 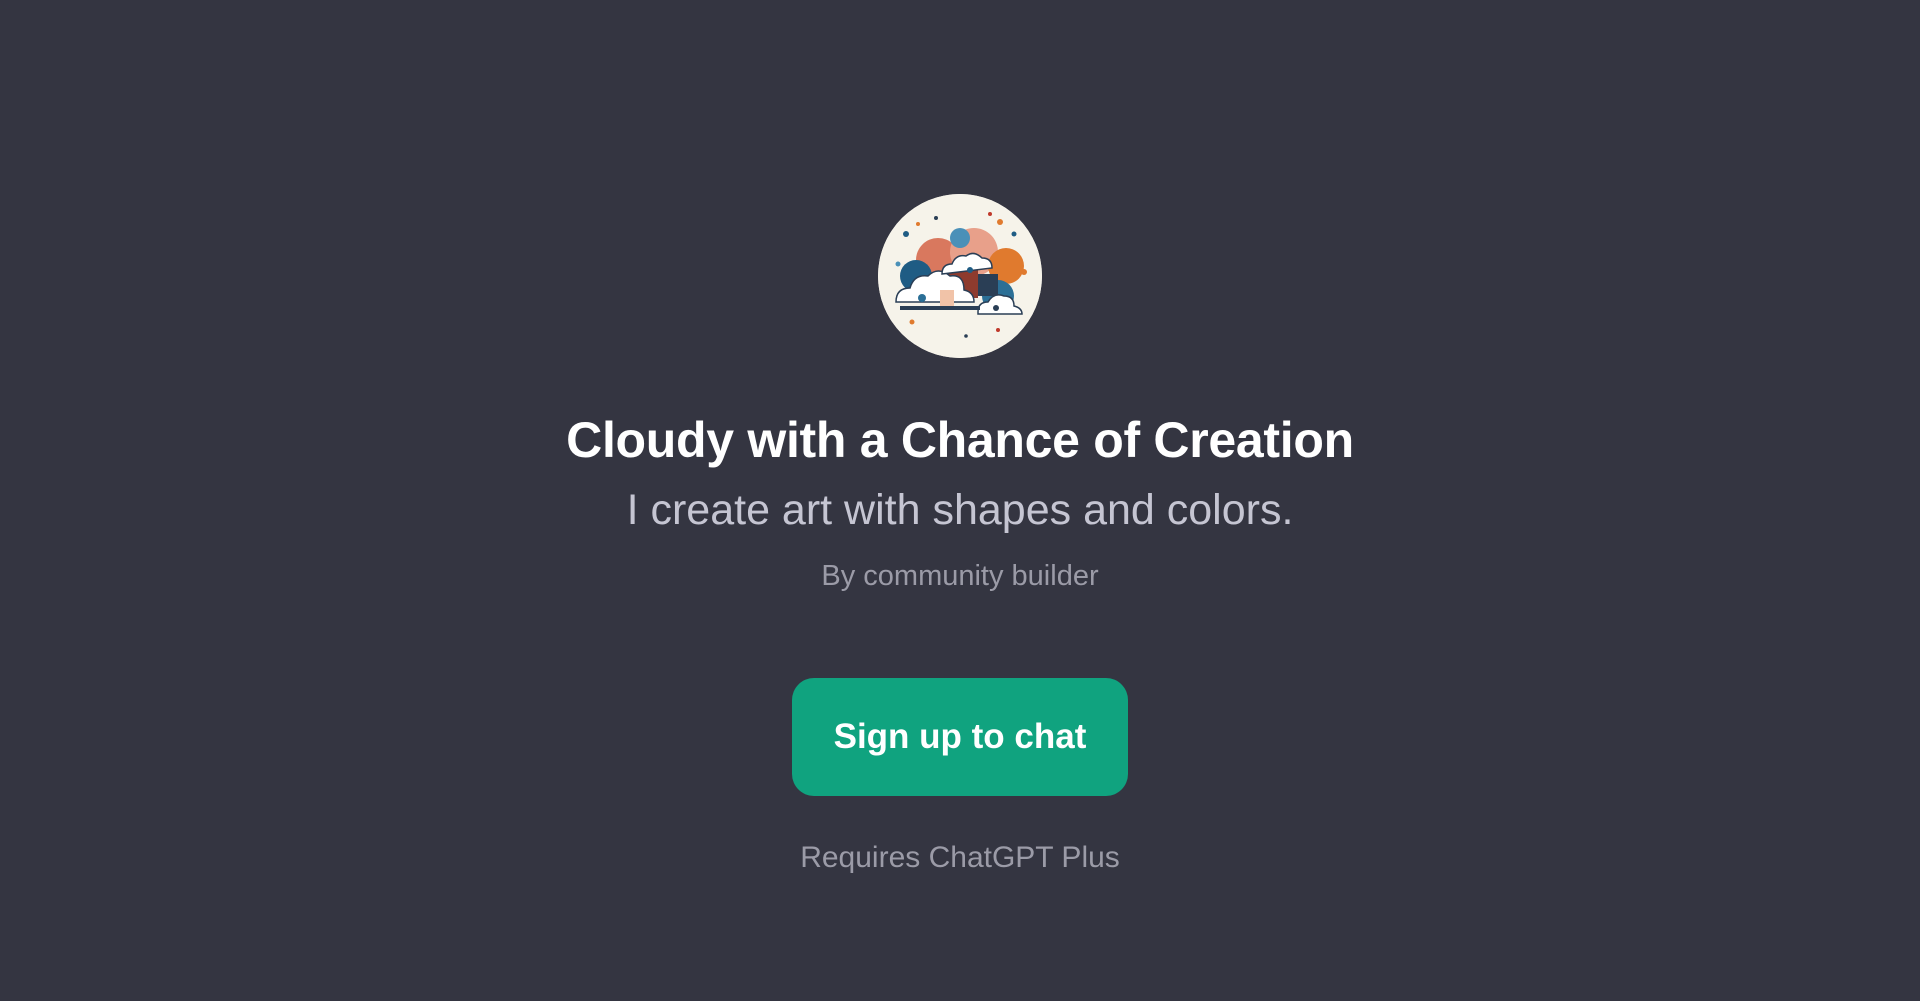 I want to click on sign-up-to-chat-button: Sign up to chat, so click(x=960, y=737).